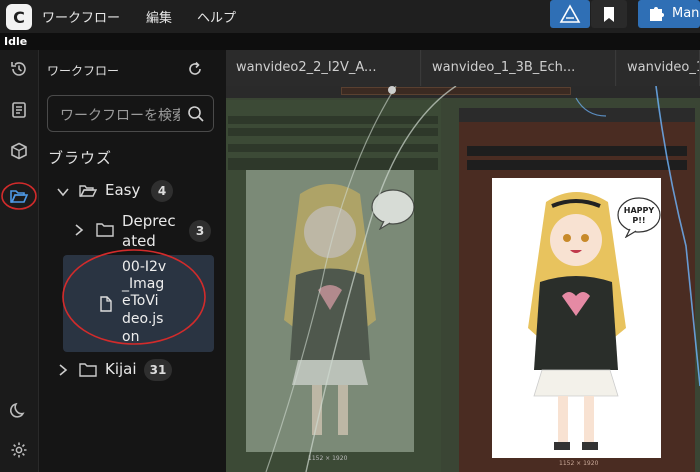  What do you see at coordinates (134, 297) in the screenshot?
I see `annotation-ellipse-icon` at bounding box center [134, 297].